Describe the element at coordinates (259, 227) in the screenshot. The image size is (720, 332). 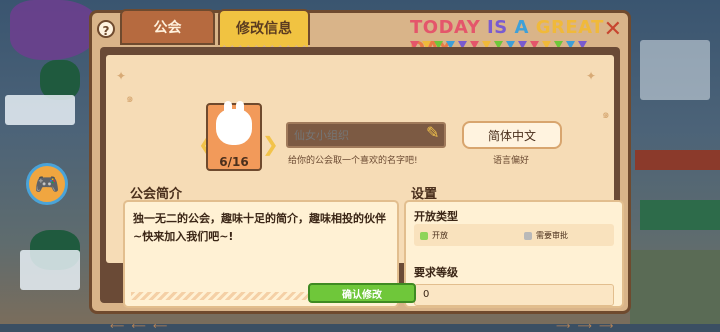
I see `intro-text: 独一无二的公会，趣味十足的简介，趣味相投的伙伴~快来加入我们吧~!` at that location.